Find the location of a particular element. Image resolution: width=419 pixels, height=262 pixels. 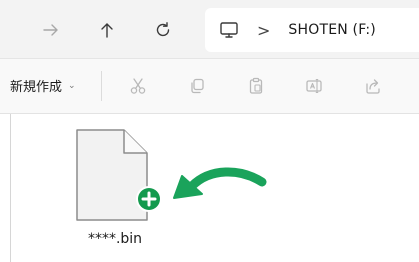

paste-icon is located at coordinates (256, 85).